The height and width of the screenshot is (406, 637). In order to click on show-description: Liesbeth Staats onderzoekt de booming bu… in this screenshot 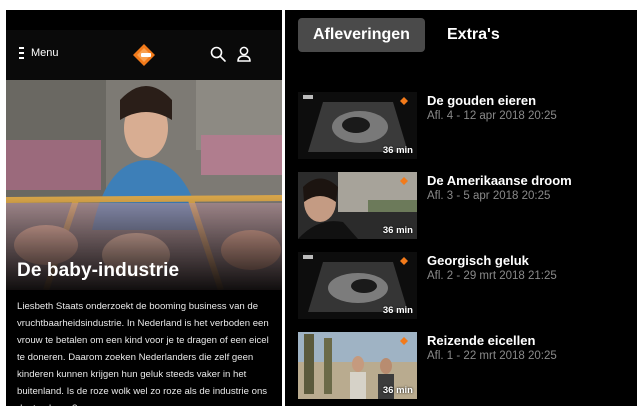, I will do `click(143, 353)`.